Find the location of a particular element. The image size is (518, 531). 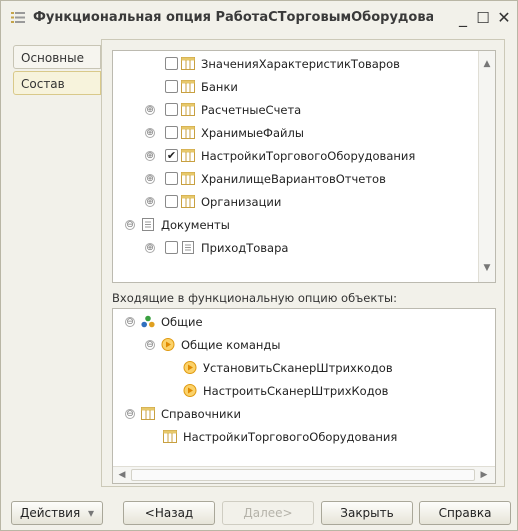

tree-row: Банки is located at coordinates (296, 87).